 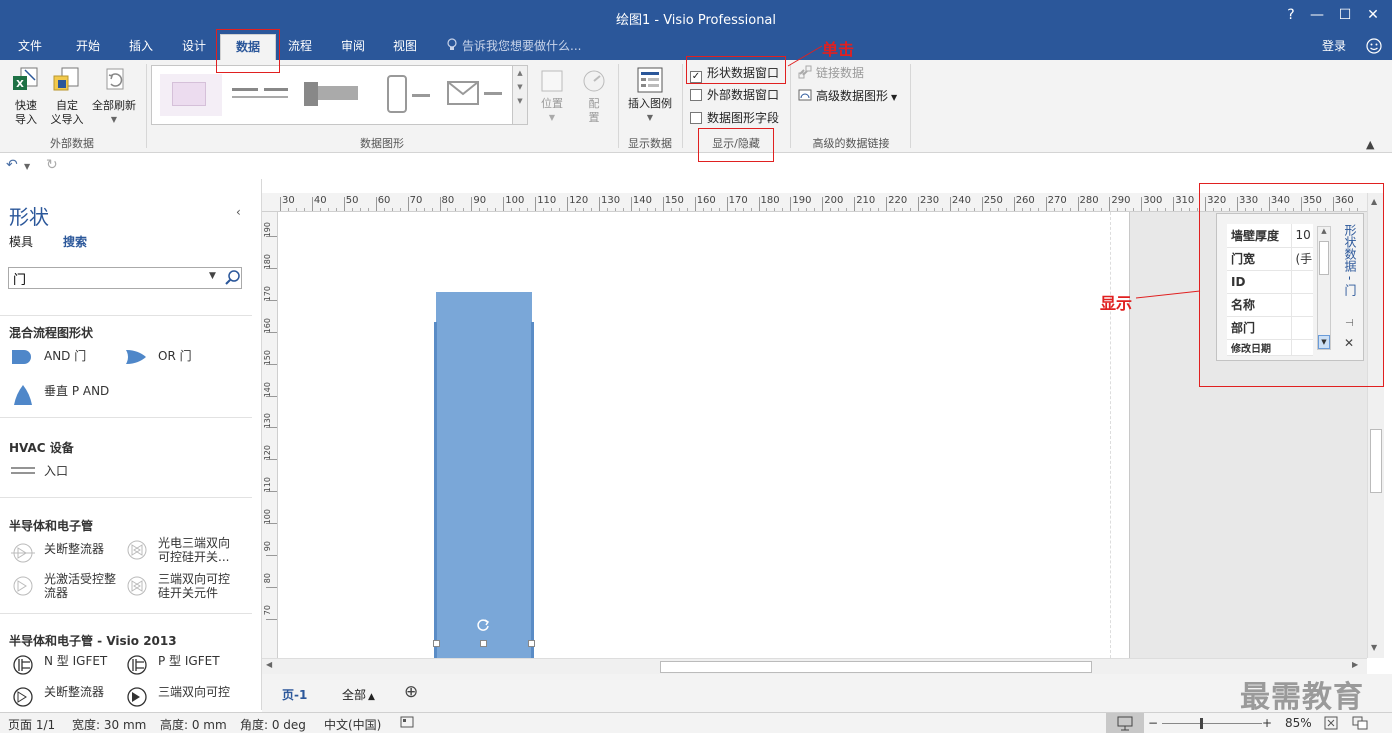 I want to click on table-row: 门宽 (手, so click(x=1270, y=259).